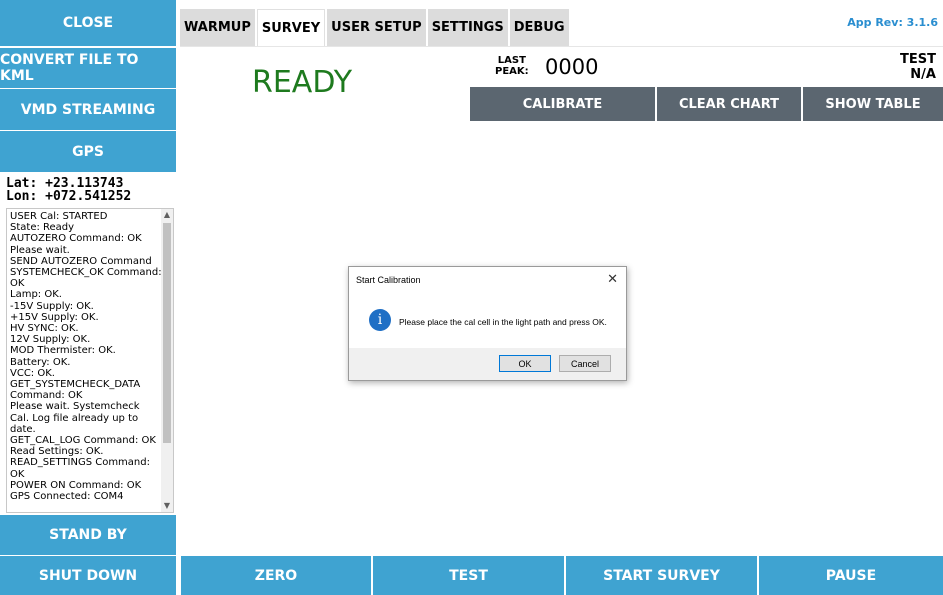 The width and height of the screenshot is (943, 595). What do you see at coordinates (276, 575) in the screenshot?
I see `zero-button: ZERO` at bounding box center [276, 575].